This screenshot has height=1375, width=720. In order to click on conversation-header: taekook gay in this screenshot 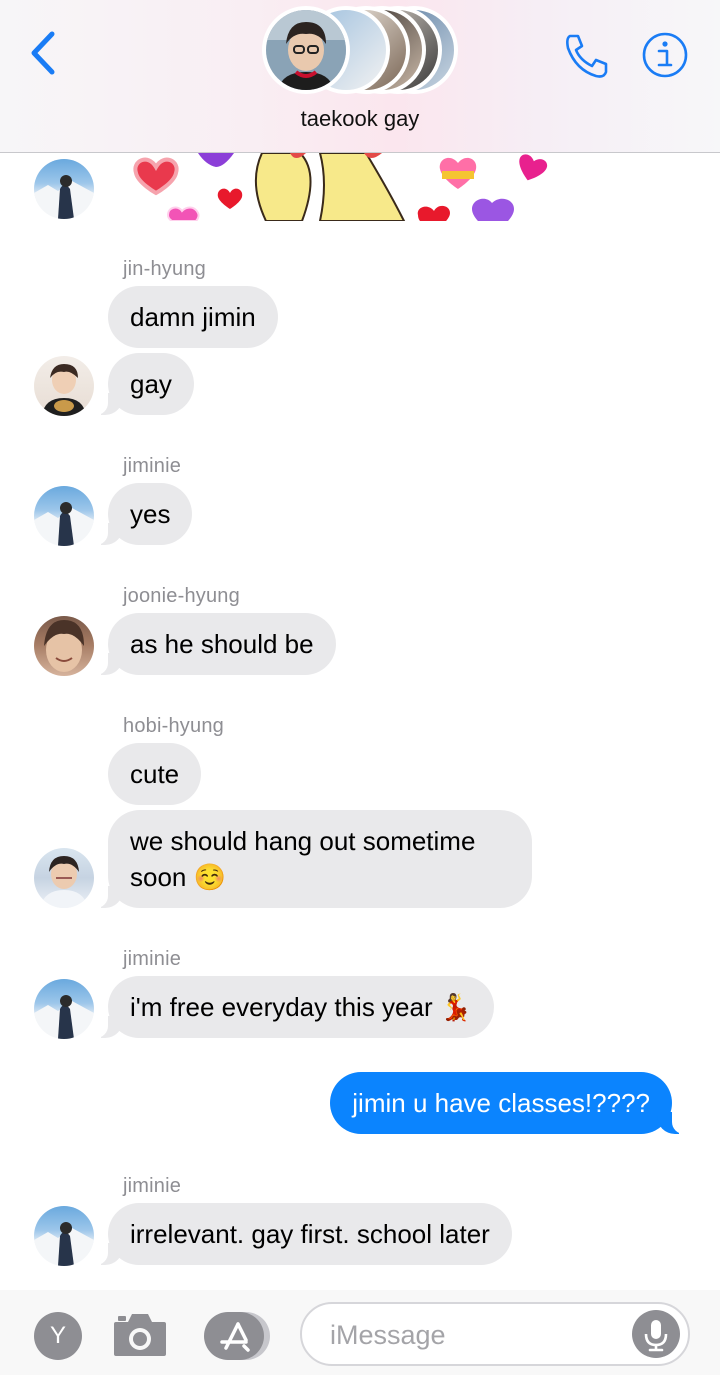, I will do `click(360, 76)`.